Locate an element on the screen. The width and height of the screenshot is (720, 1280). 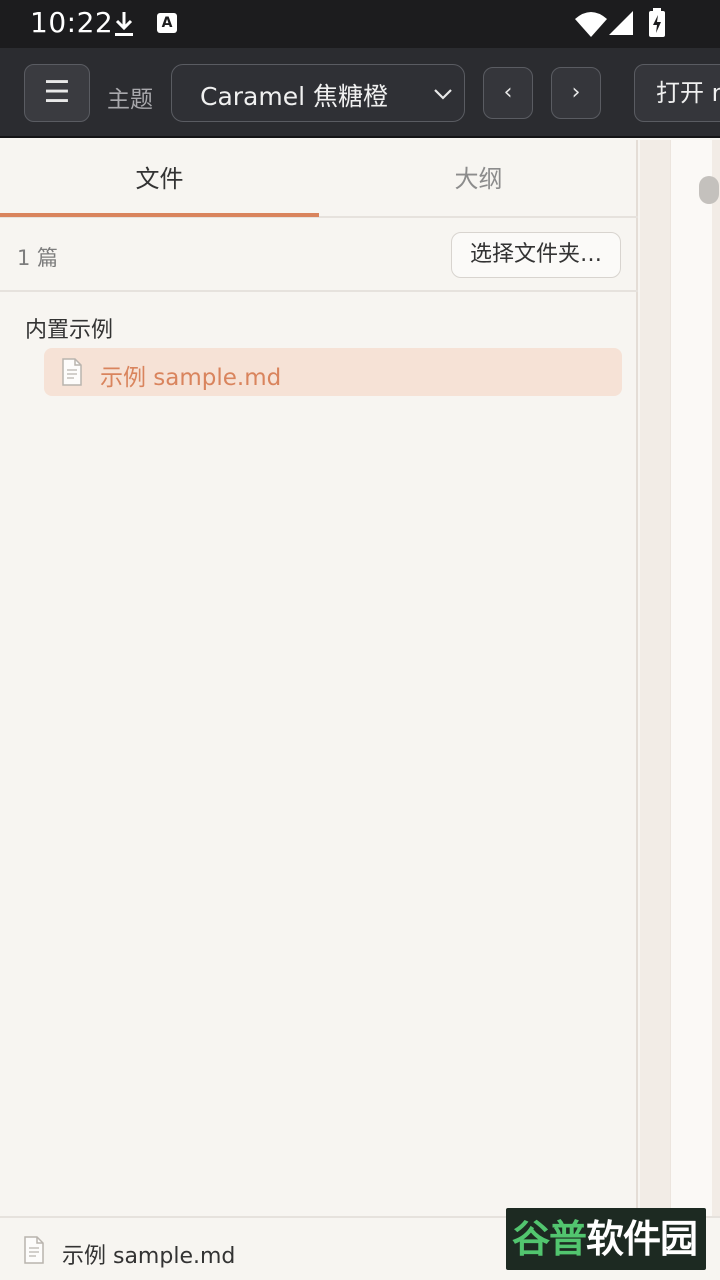
list-item: 示例 sample.md is located at coordinates (333, 372).